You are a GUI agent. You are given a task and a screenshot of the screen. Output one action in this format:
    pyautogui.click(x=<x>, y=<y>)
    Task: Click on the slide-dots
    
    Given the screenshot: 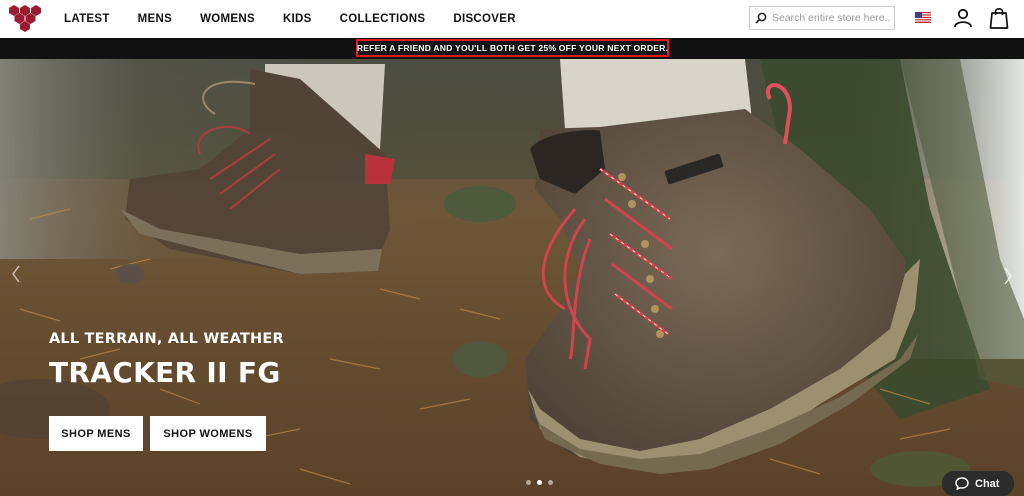 What is the action you would take?
    pyautogui.click(x=542, y=482)
    